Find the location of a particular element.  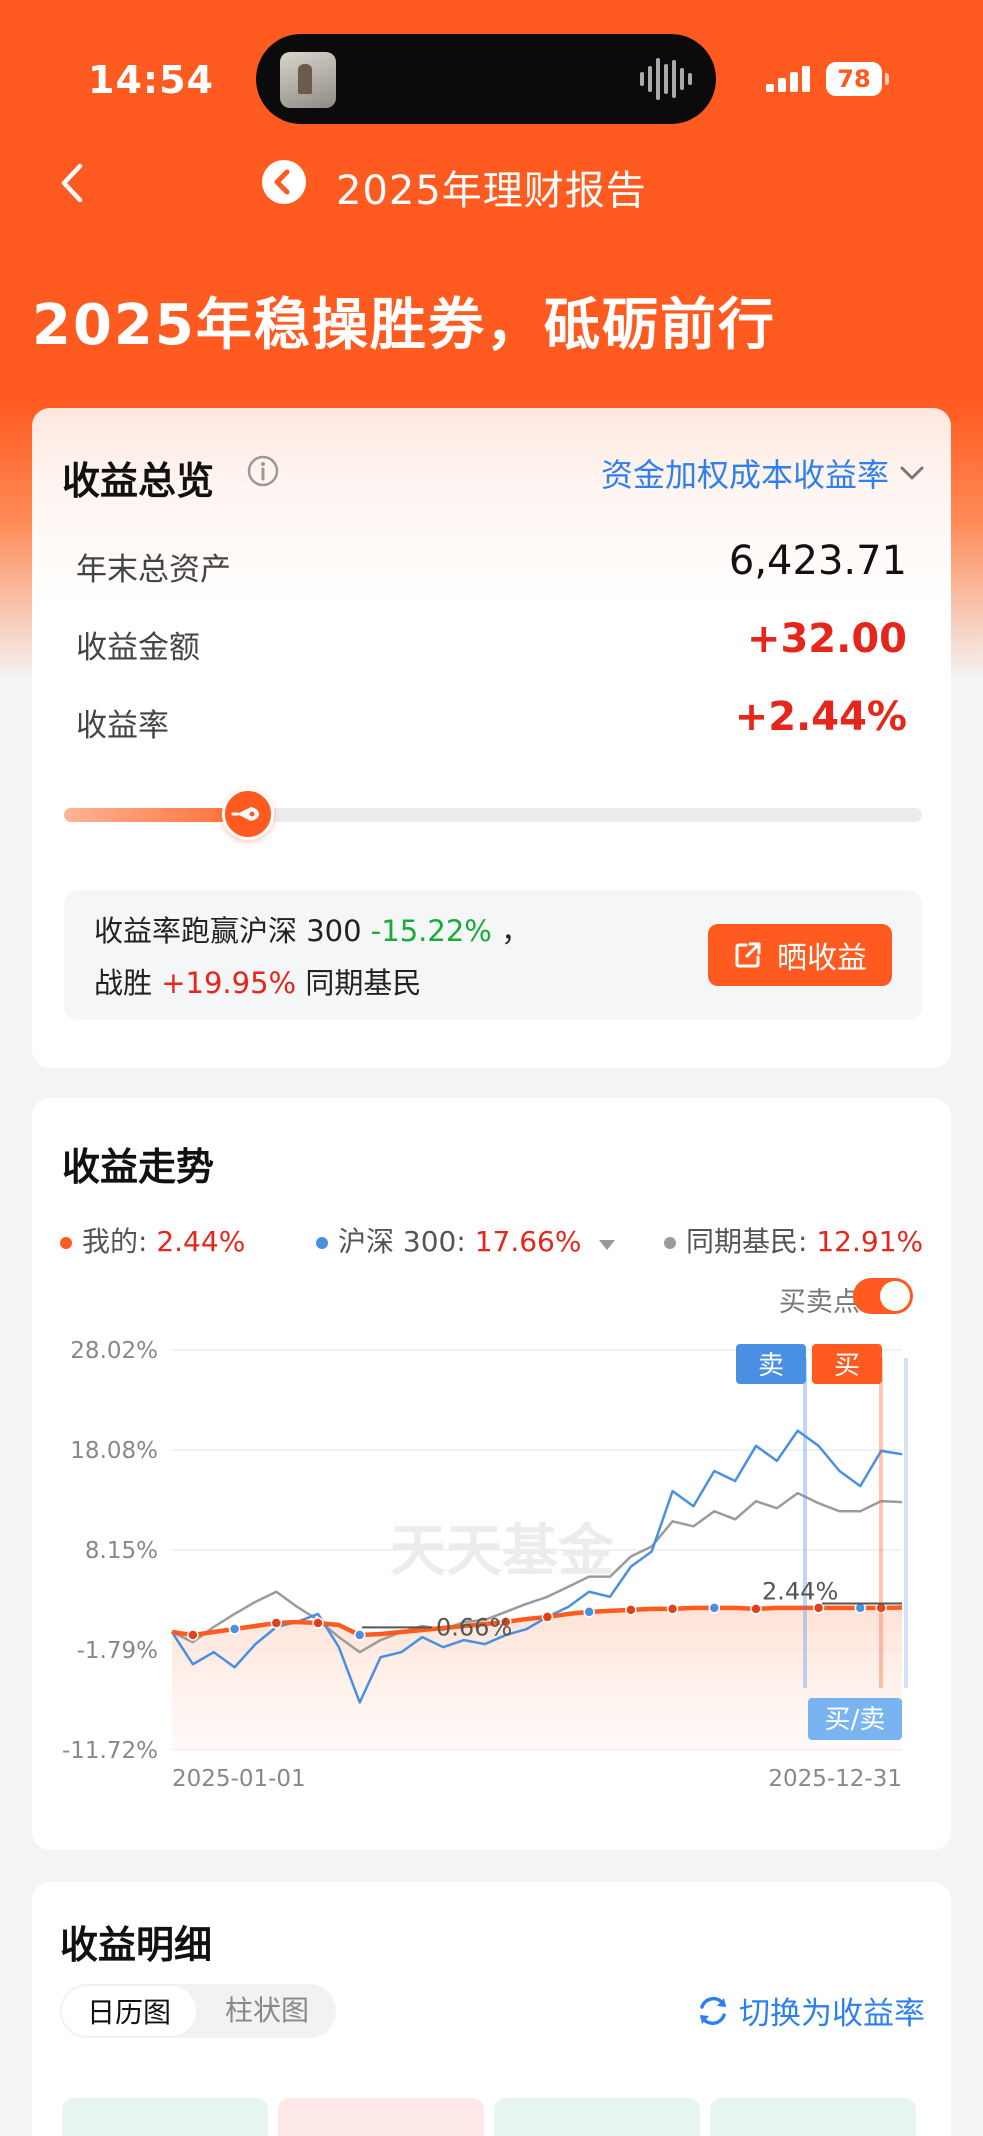

chart-watermark: 天天基金 is located at coordinates (502, 1551).